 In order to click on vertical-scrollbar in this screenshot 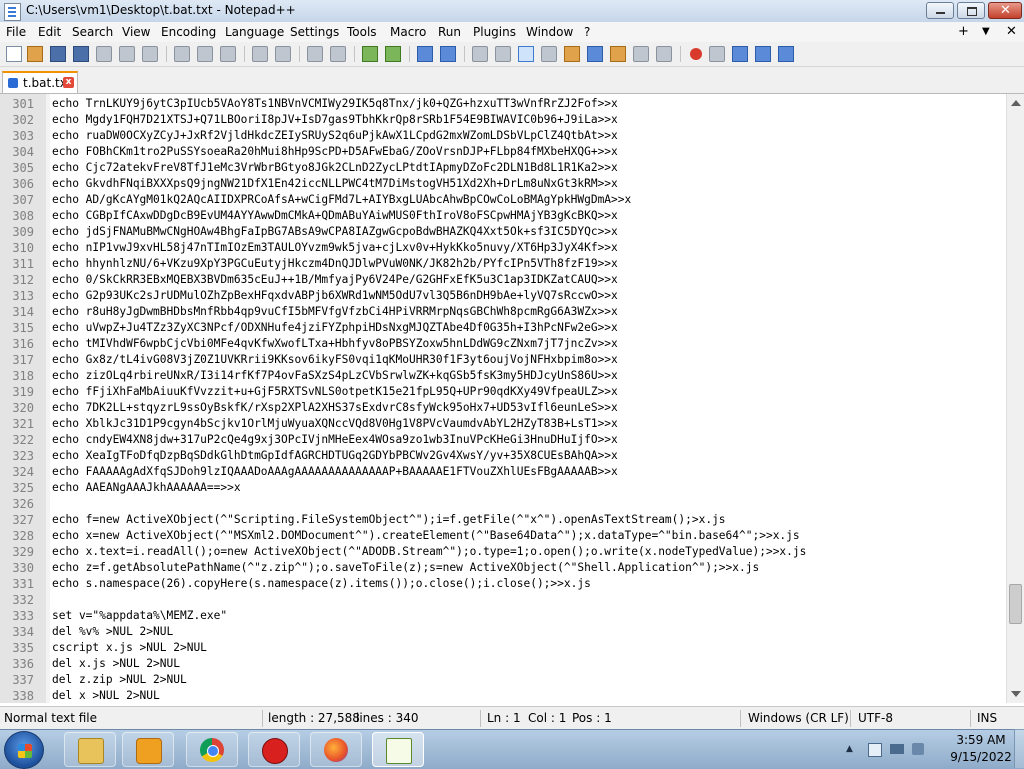, I will do `click(1015, 398)`.